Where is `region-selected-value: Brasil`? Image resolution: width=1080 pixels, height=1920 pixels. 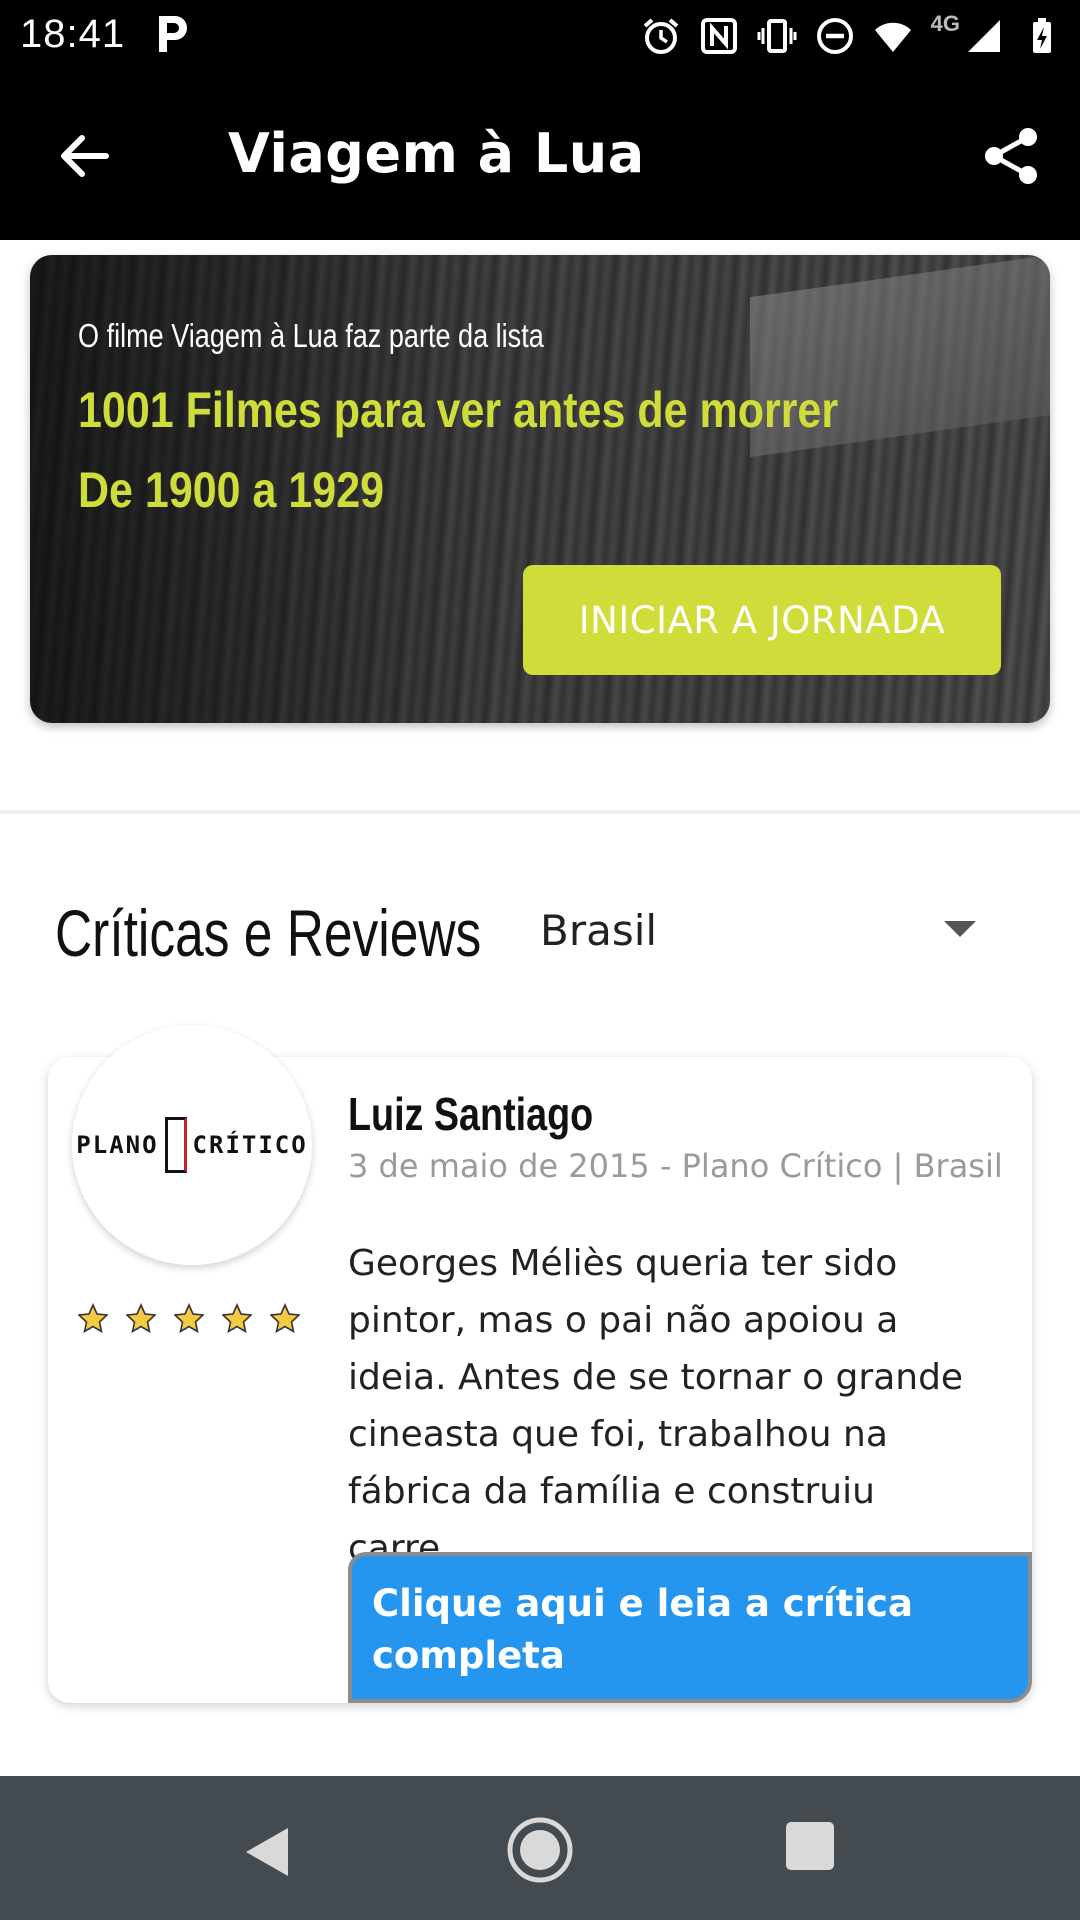 region-selected-value: Brasil is located at coordinates (599, 930).